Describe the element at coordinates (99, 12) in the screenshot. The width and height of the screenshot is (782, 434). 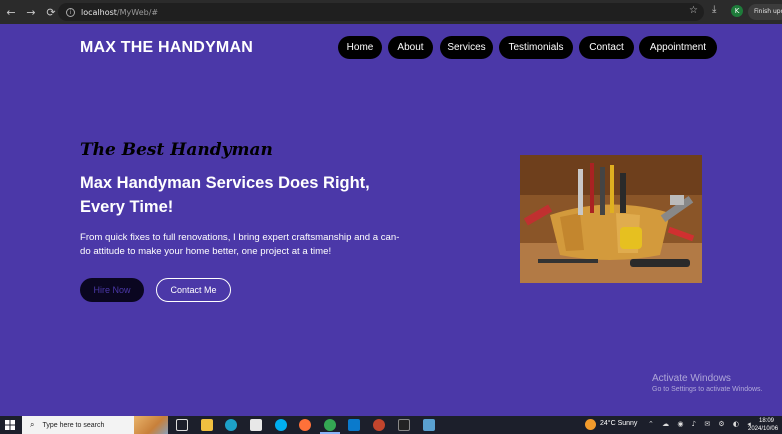
I see `url-host: localhost` at that location.